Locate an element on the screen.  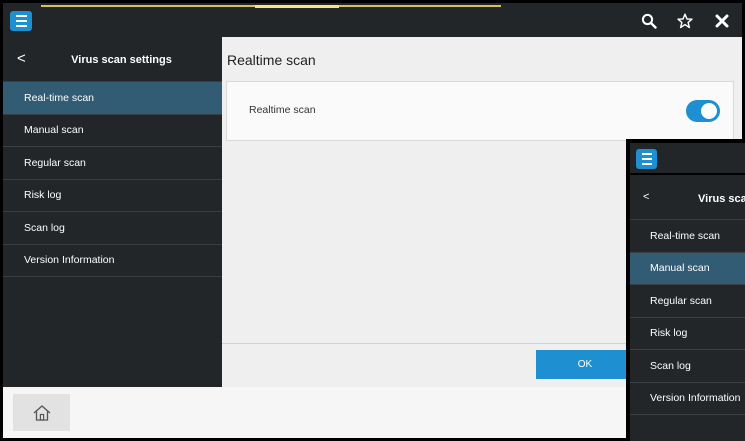
sidebar-item-real-time-scan: Real-time scan is located at coordinates (112, 98).